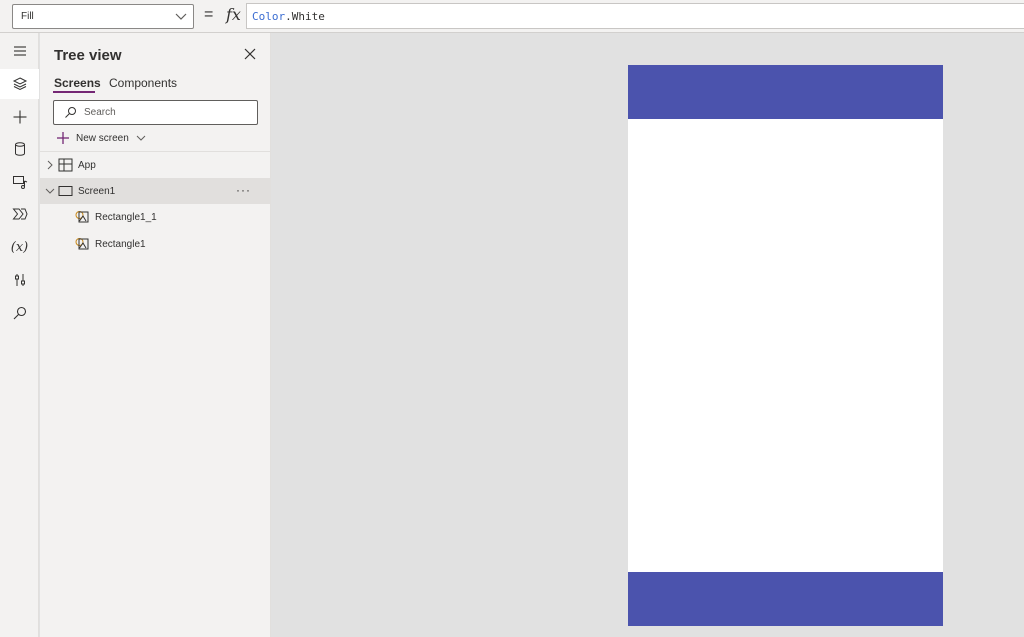  Describe the element at coordinates (269, 16) in the screenshot. I see `formula-keyword: Color` at that location.